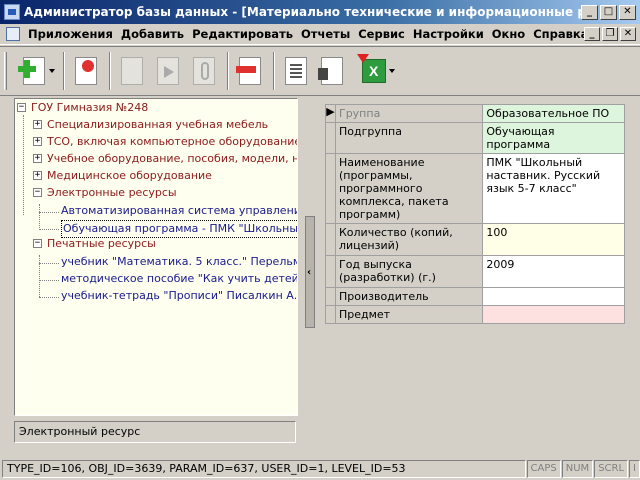 Image resolution: width=640 pixels, height=480 pixels. What do you see at coordinates (553, 239) in the screenshot?
I see `property-value: 100` at bounding box center [553, 239].